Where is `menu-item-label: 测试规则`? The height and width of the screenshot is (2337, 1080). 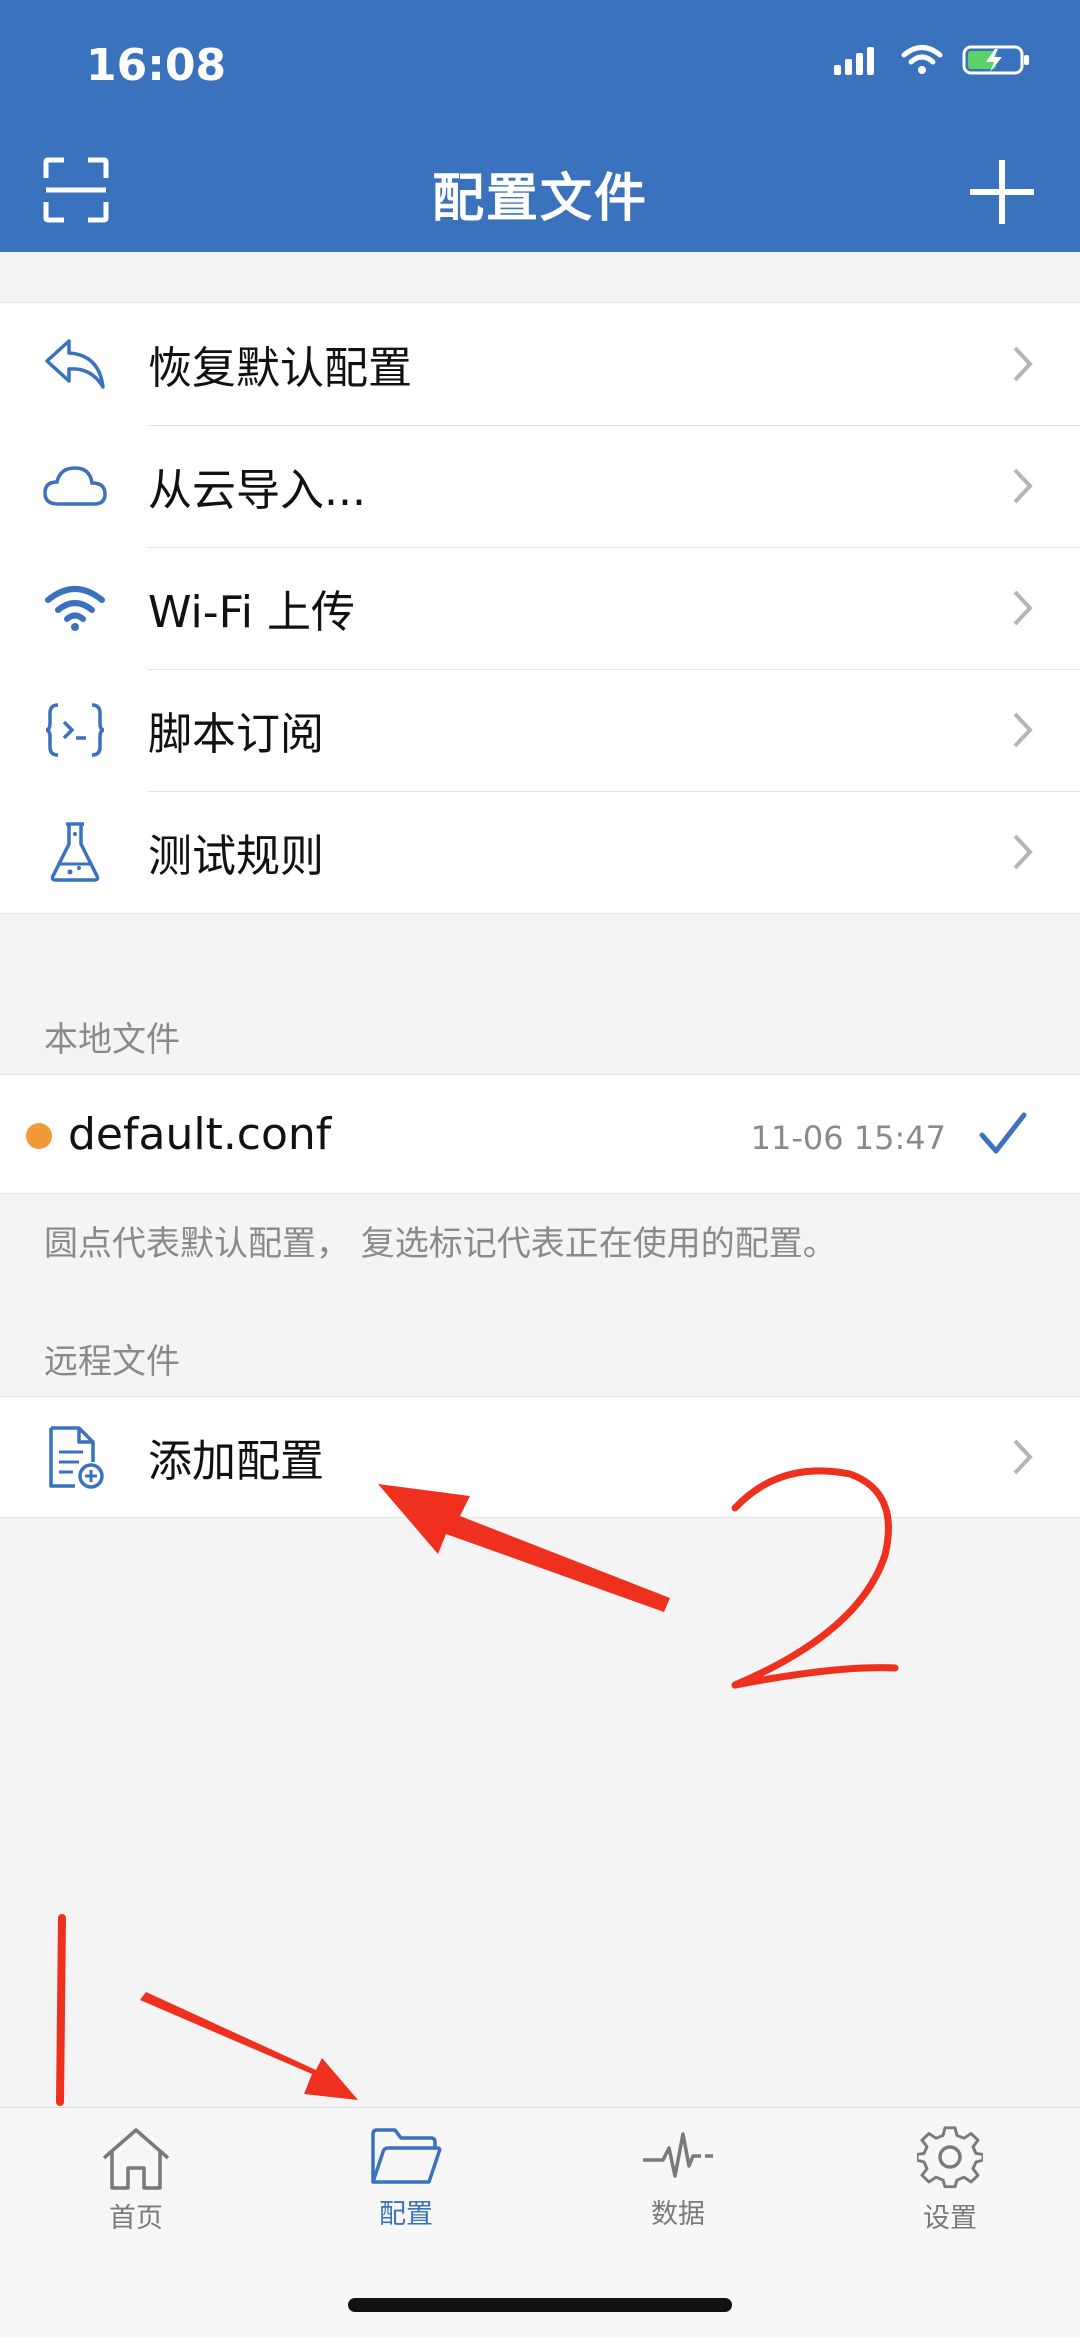
menu-item-label: 测试规则 is located at coordinates (236, 856).